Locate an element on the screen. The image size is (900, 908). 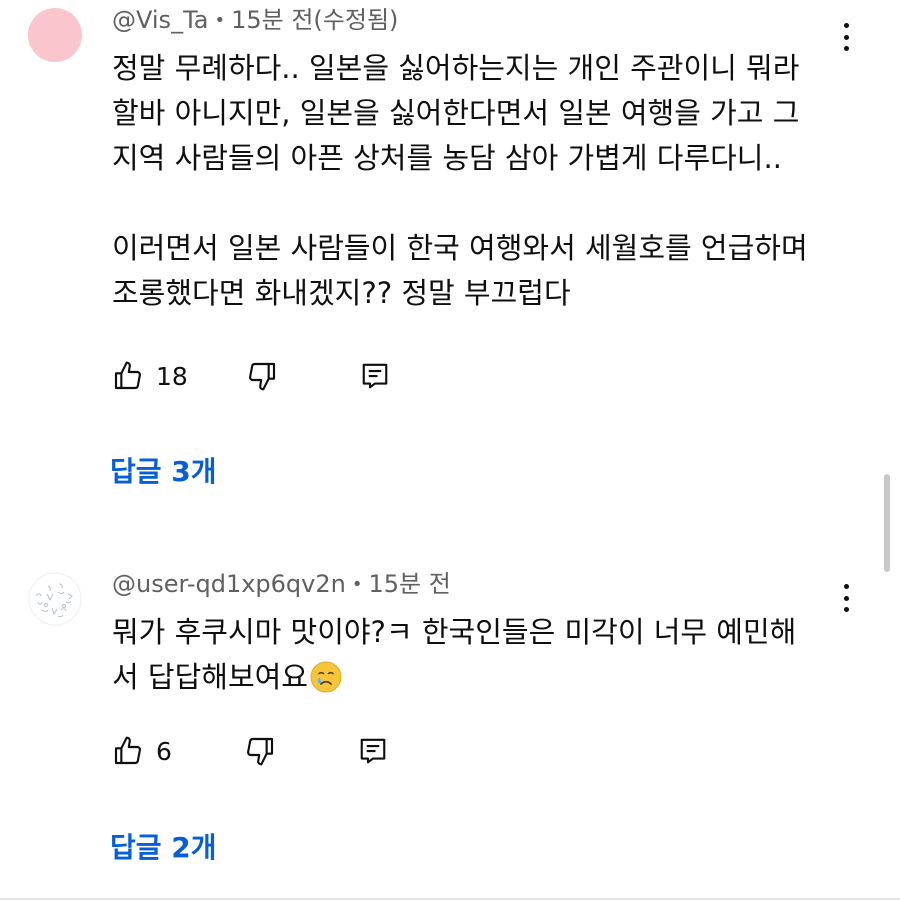
view-replies-button: 답글 3개 is located at coordinates (163, 472).